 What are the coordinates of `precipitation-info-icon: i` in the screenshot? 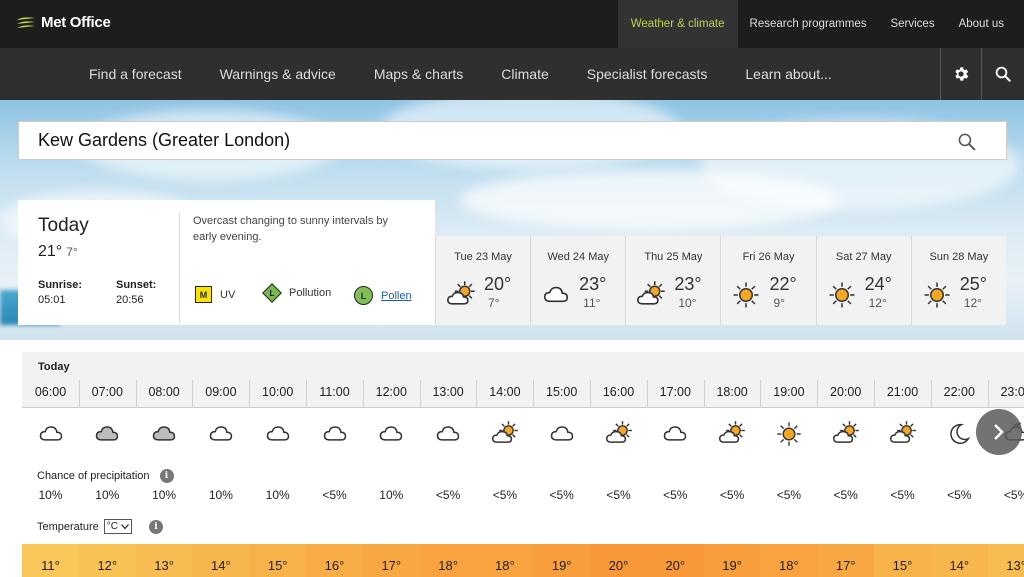 It's located at (166, 476).